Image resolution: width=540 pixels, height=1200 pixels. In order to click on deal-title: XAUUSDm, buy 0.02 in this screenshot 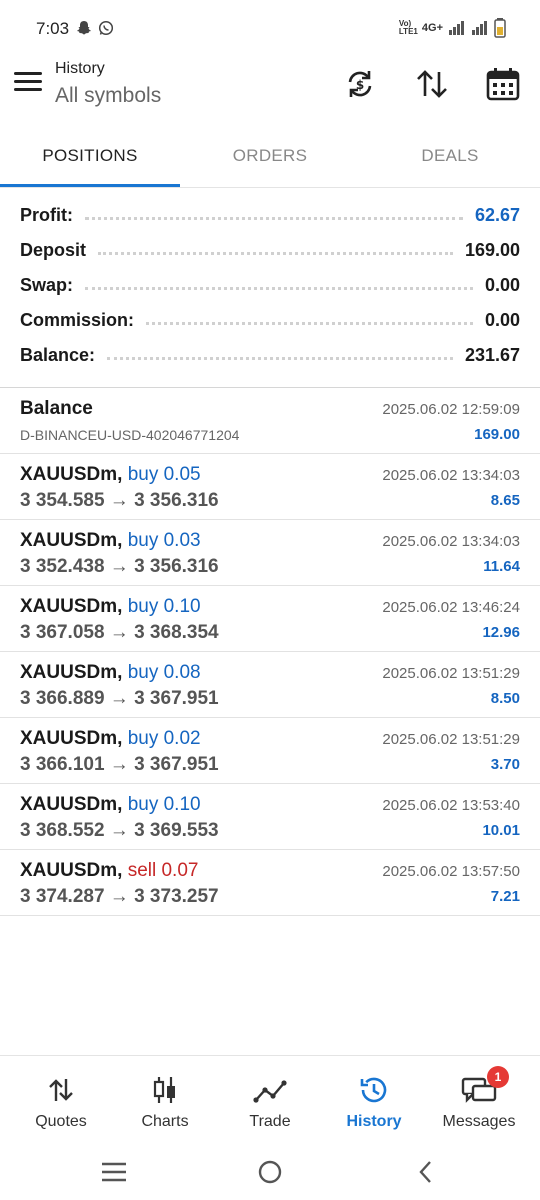, I will do `click(110, 739)`.